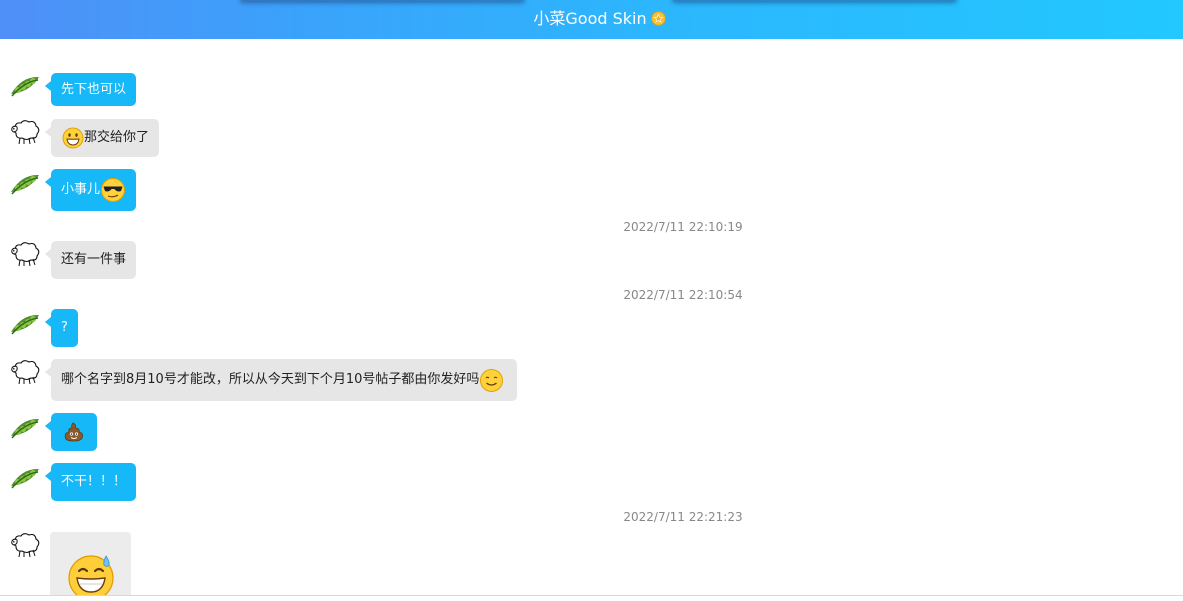 The height and width of the screenshot is (601, 1183). I want to click on message-bubble-sent: 先下也可以, so click(90, 89).